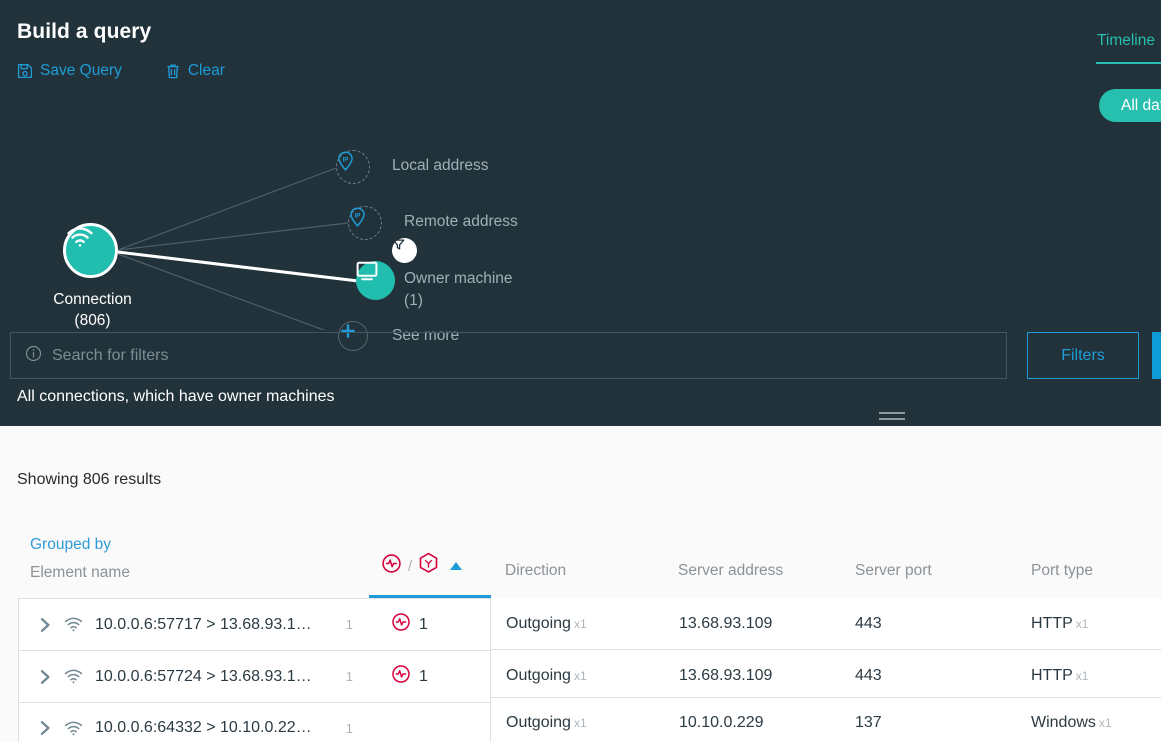 The width and height of the screenshot is (1161, 742). Describe the element at coordinates (430, 722) in the screenshot. I see `table-row-alerts` at that location.